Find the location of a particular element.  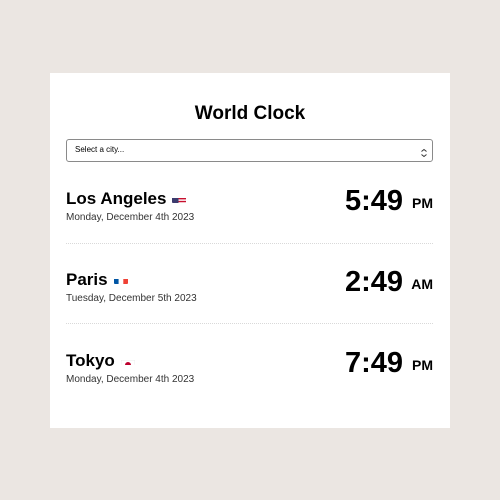

city-name-wrapper: Los Angeles is located at coordinates (126, 199).